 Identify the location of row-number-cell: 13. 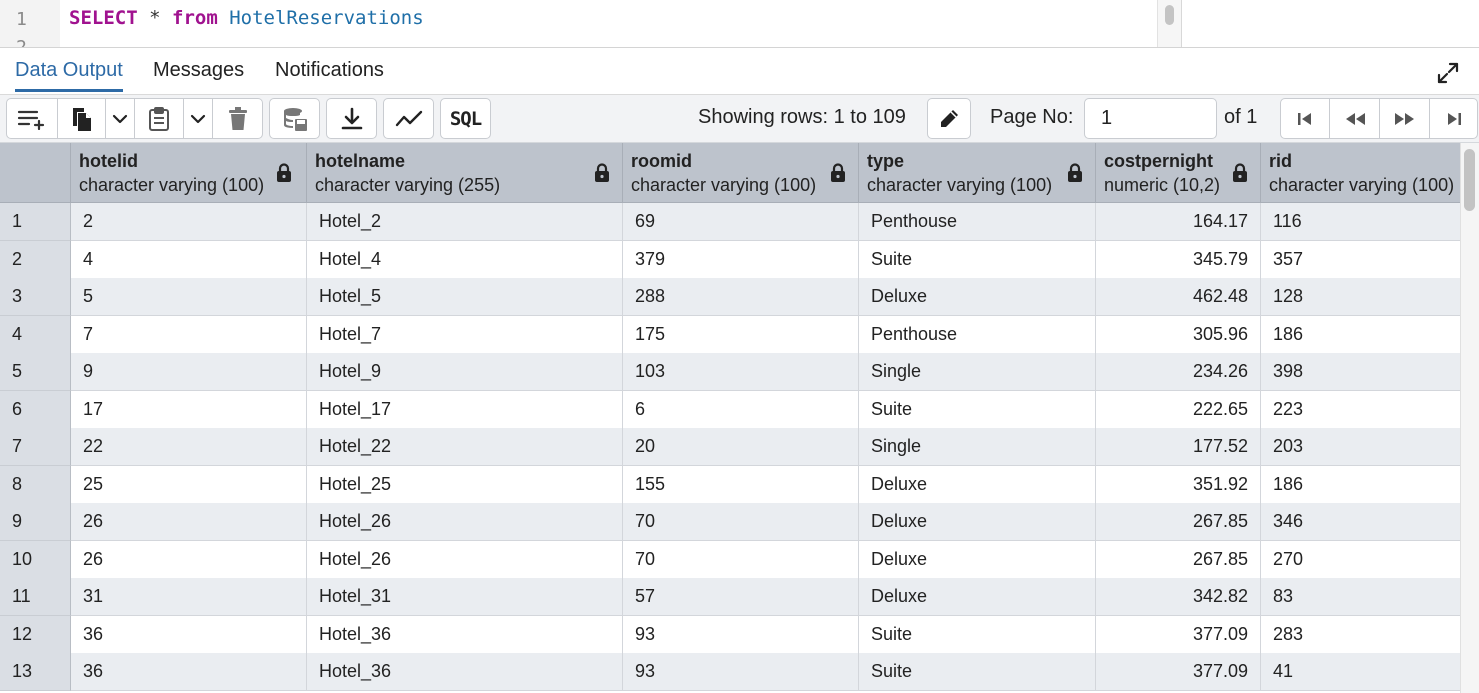
(35, 672).